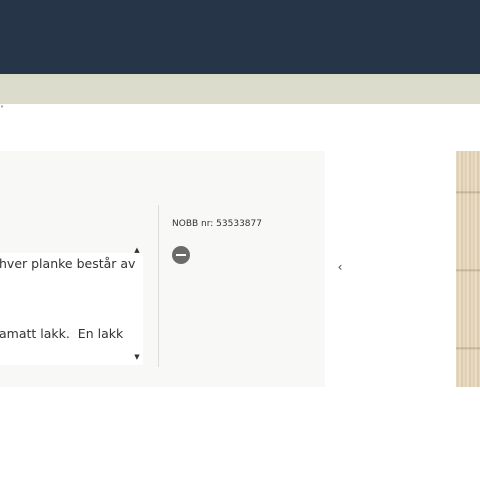 This screenshot has height=480, width=480. What do you see at coordinates (240, 89) in the screenshot?
I see `sub-navigation-bar` at bounding box center [240, 89].